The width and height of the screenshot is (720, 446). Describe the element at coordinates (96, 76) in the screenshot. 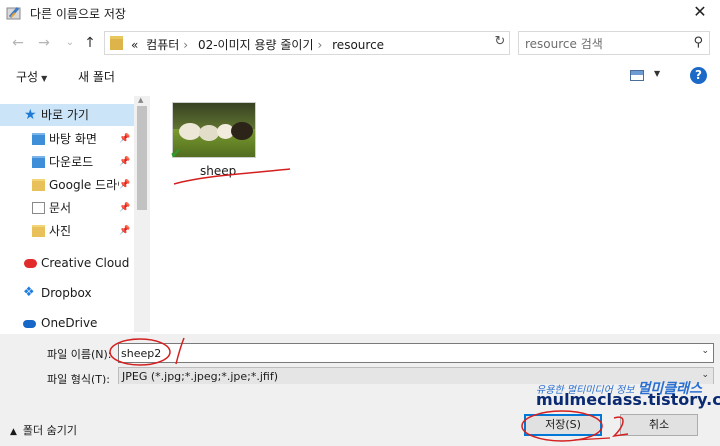

I see `new-folder-button: 새 폴더` at that location.